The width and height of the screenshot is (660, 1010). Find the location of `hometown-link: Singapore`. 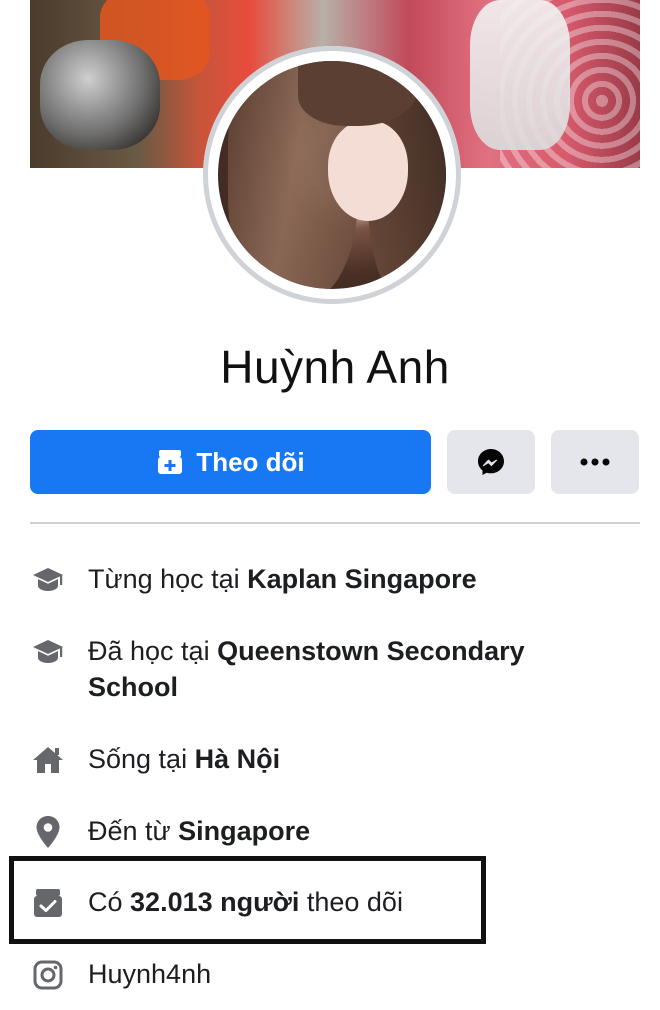

hometown-link: Singapore is located at coordinates (244, 831).